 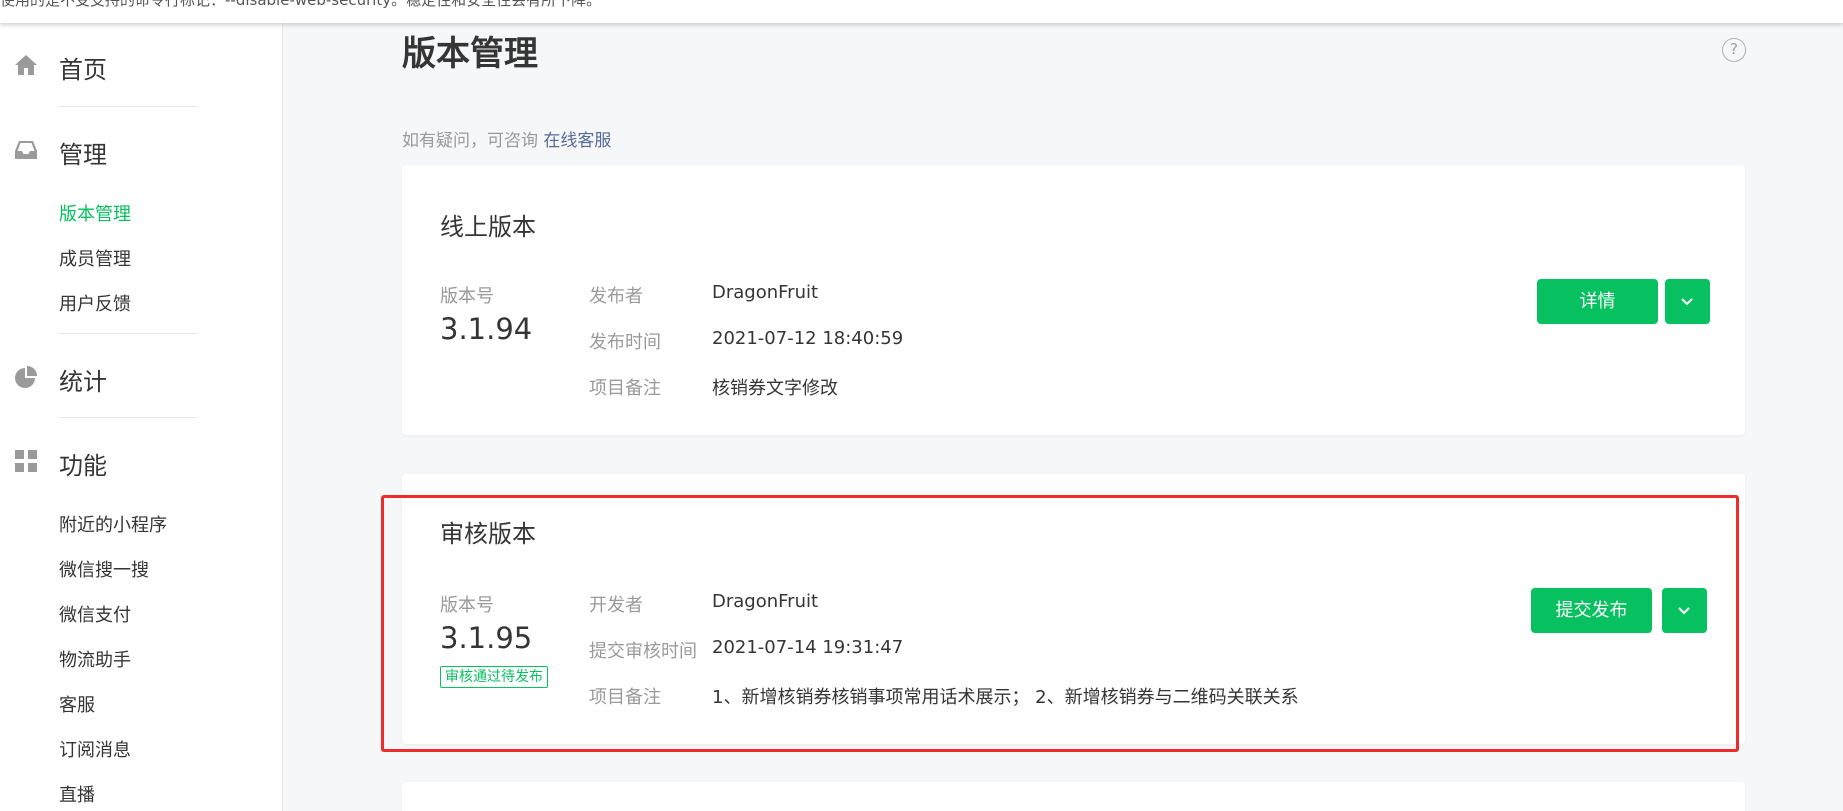 I want to click on details-button: 详情, so click(x=1597, y=301).